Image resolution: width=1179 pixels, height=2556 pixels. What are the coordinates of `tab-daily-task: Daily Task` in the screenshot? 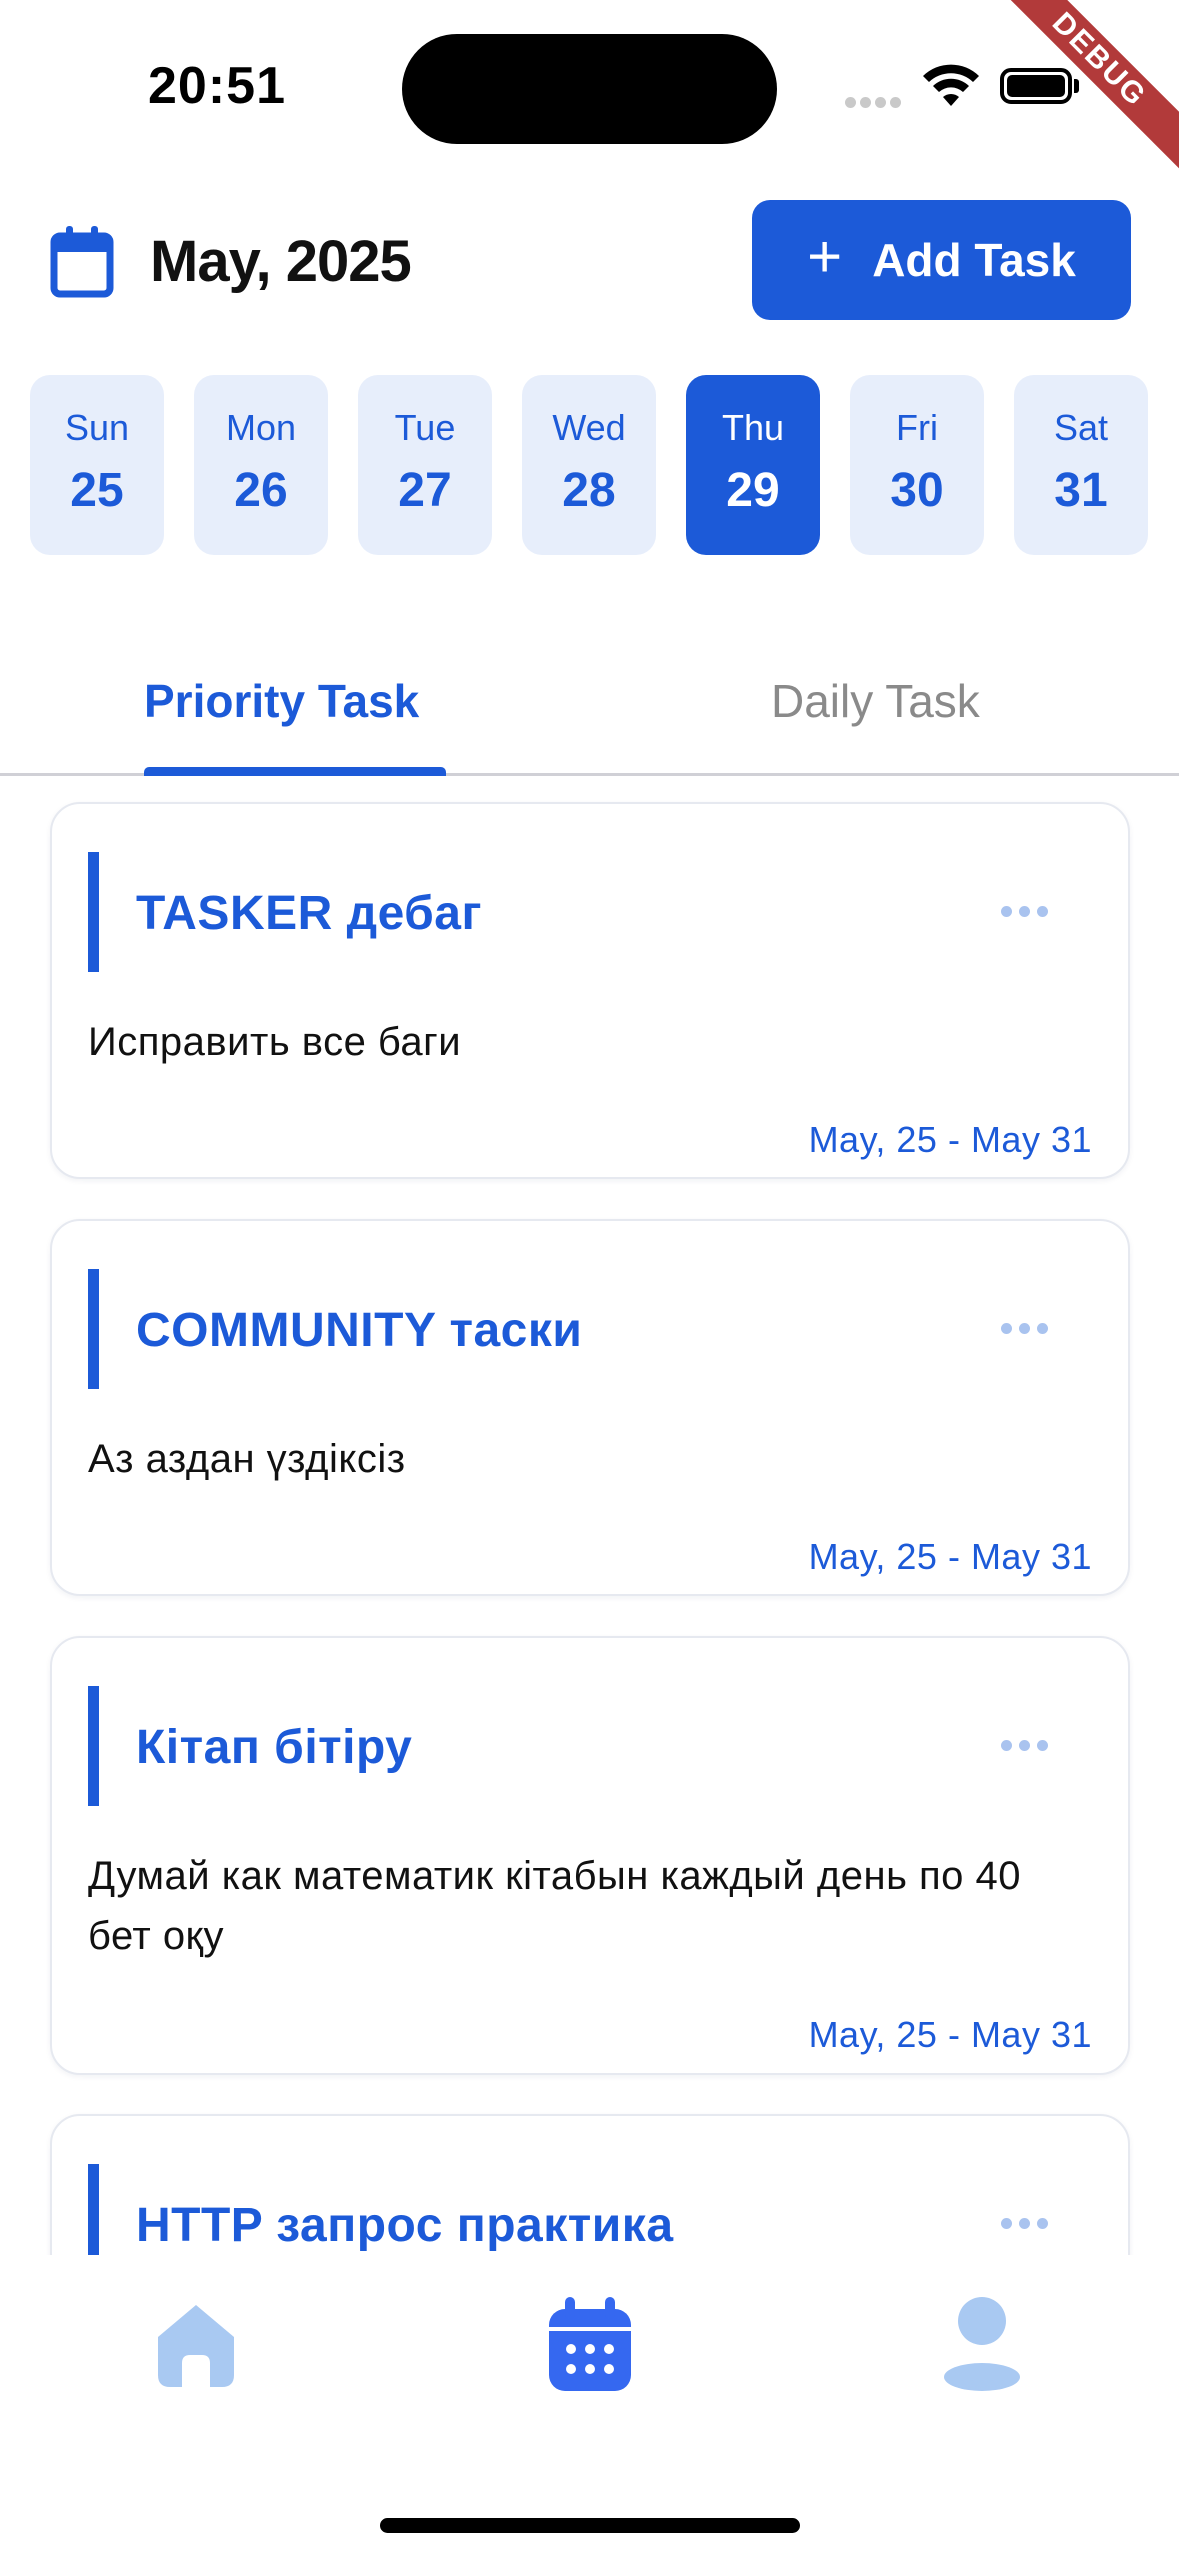 It's located at (875, 701).